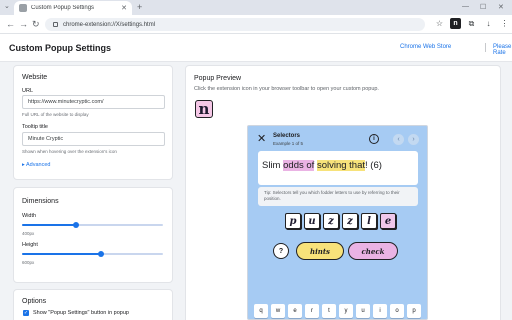 The width and height of the screenshot is (512, 320). What do you see at coordinates (92, 225) in the screenshot?
I see `width-slider` at bounding box center [92, 225].